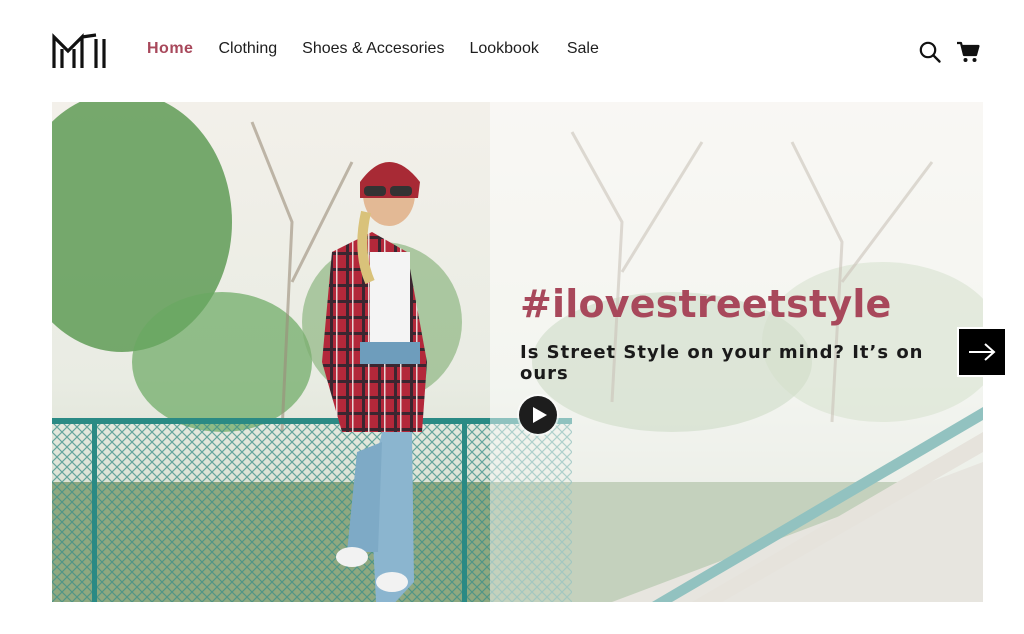 This screenshot has width=1024, height=634. Describe the element at coordinates (538, 415) in the screenshot. I see `play-video-button` at that location.